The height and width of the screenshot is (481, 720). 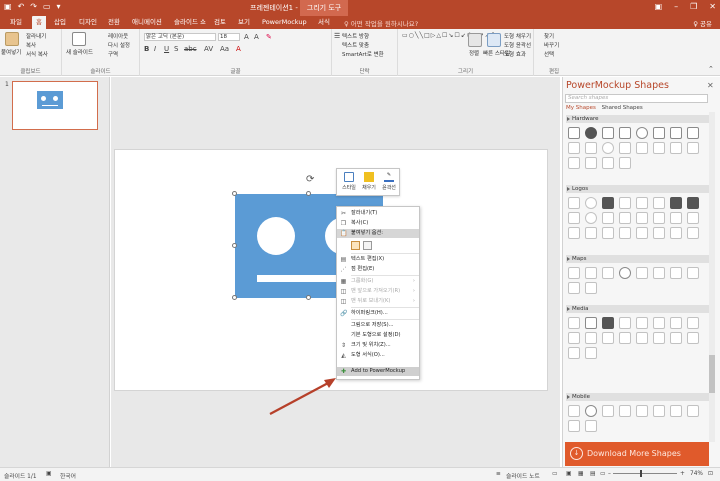 I want to click on arrange-button: 정렬, so click(x=474, y=53).